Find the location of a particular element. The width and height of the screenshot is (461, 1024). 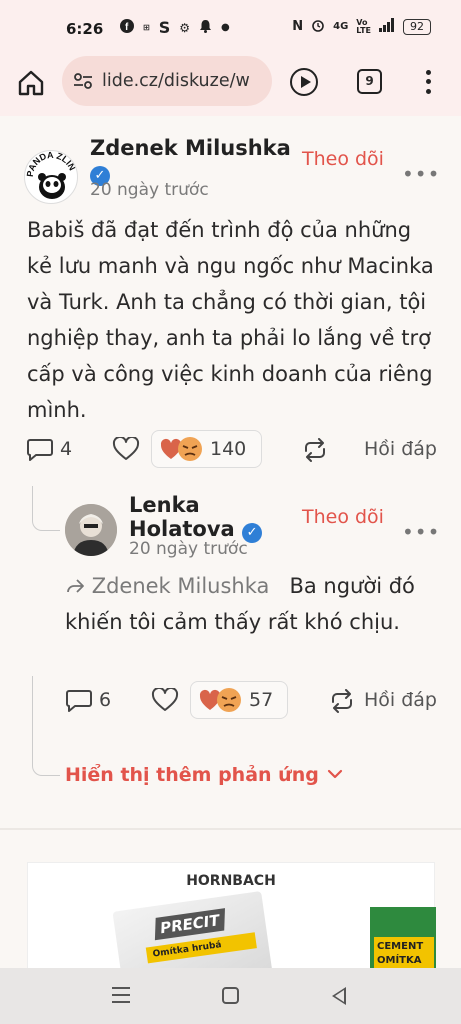

reply-time: 20 ngày trước is located at coordinates (188, 549).